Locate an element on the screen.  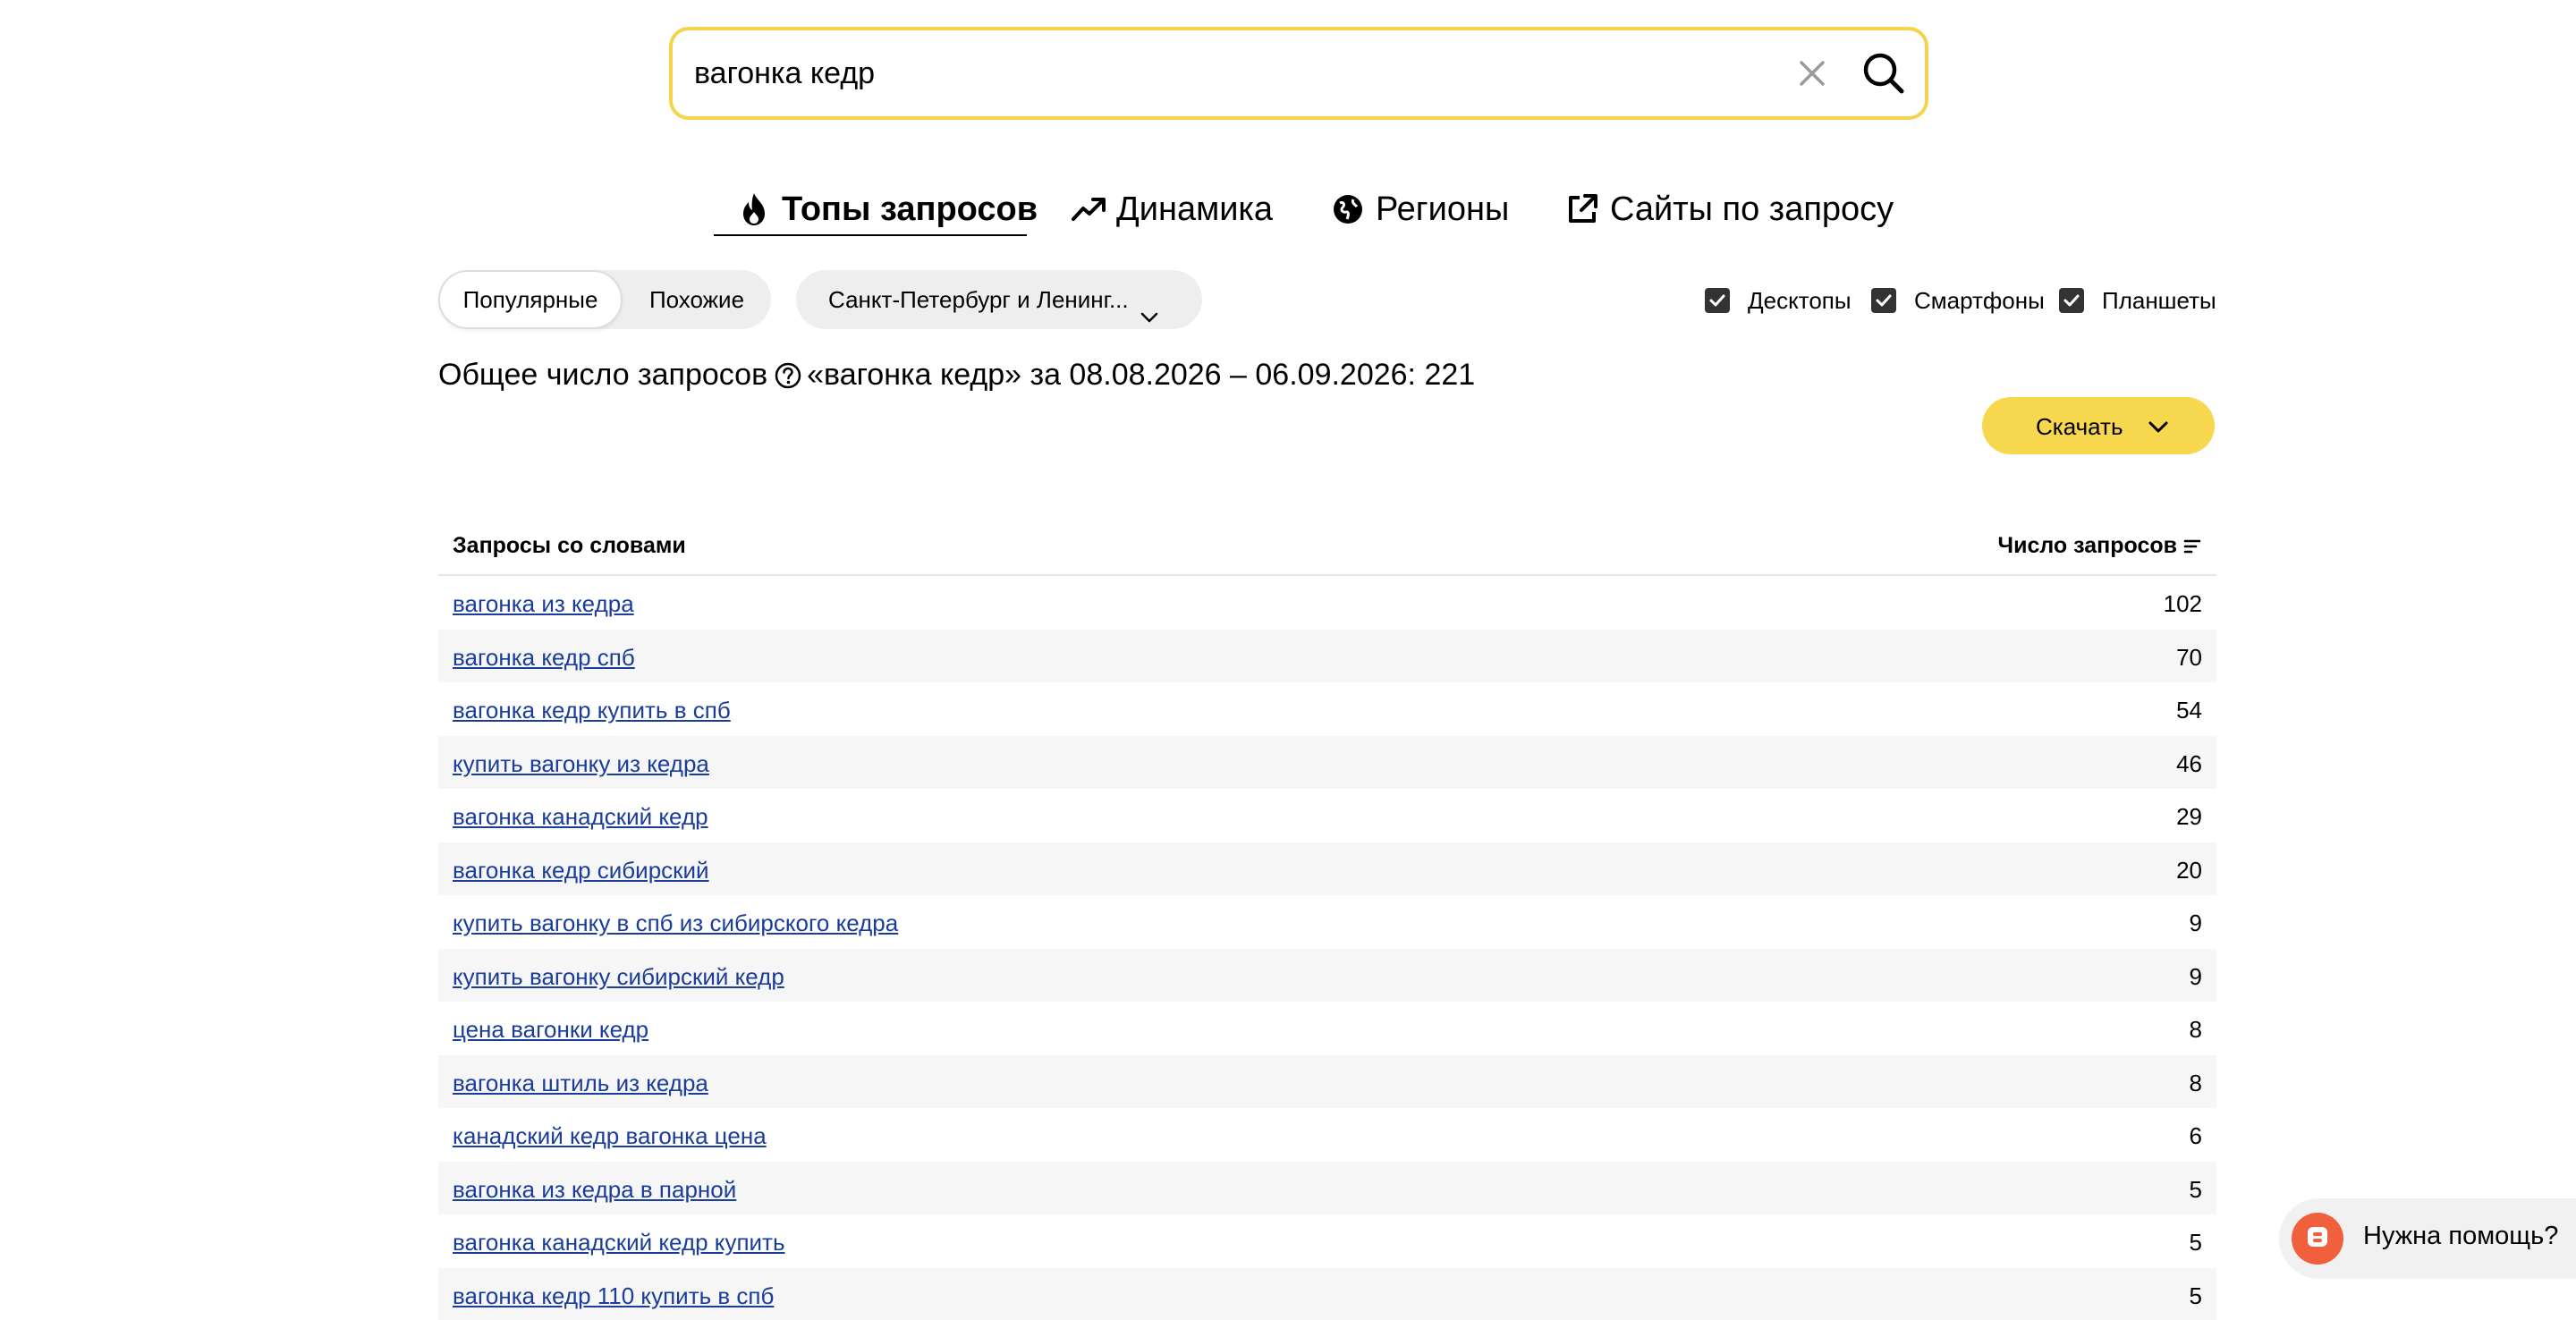
desktop-checkbox: Десктопы is located at coordinates (1778, 300).